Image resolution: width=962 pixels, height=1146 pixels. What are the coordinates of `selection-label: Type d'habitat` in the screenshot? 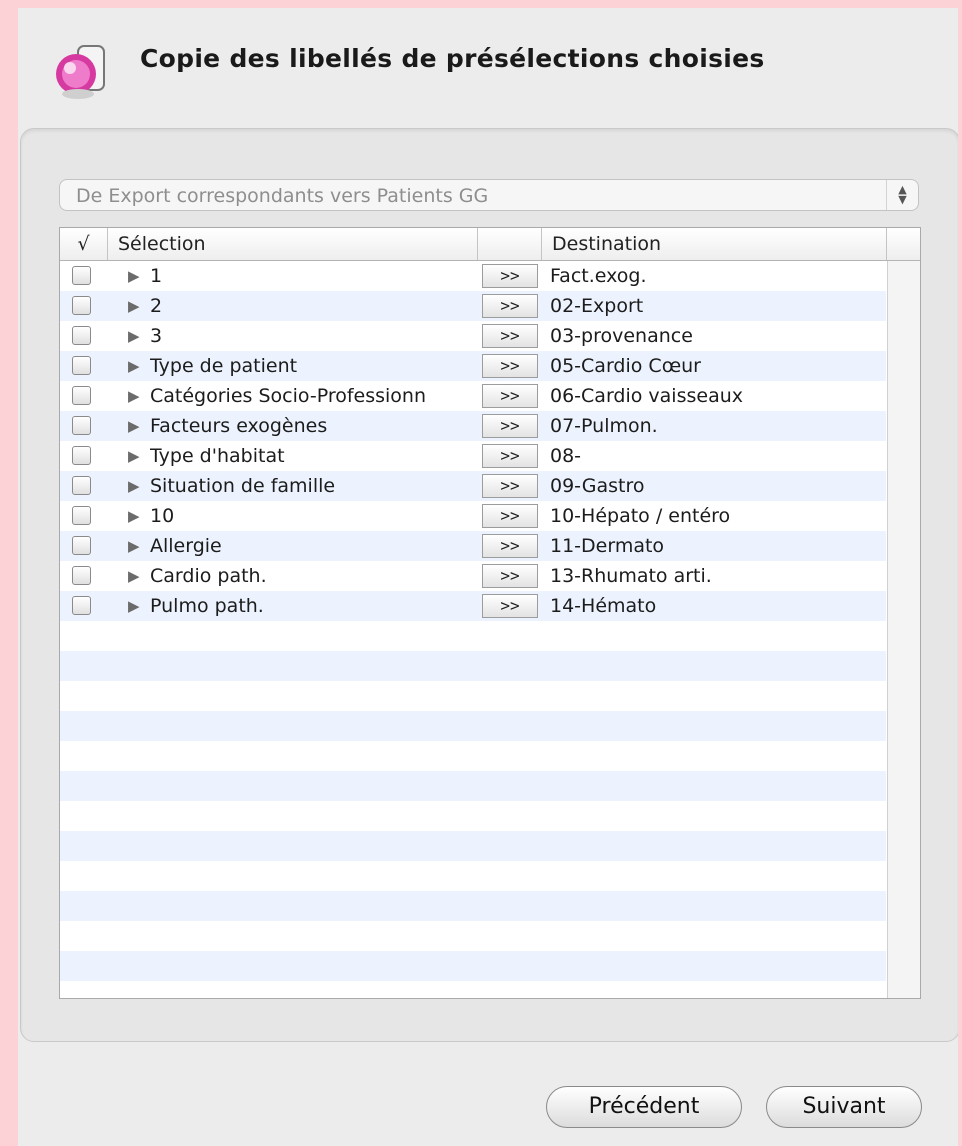 It's located at (217, 456).